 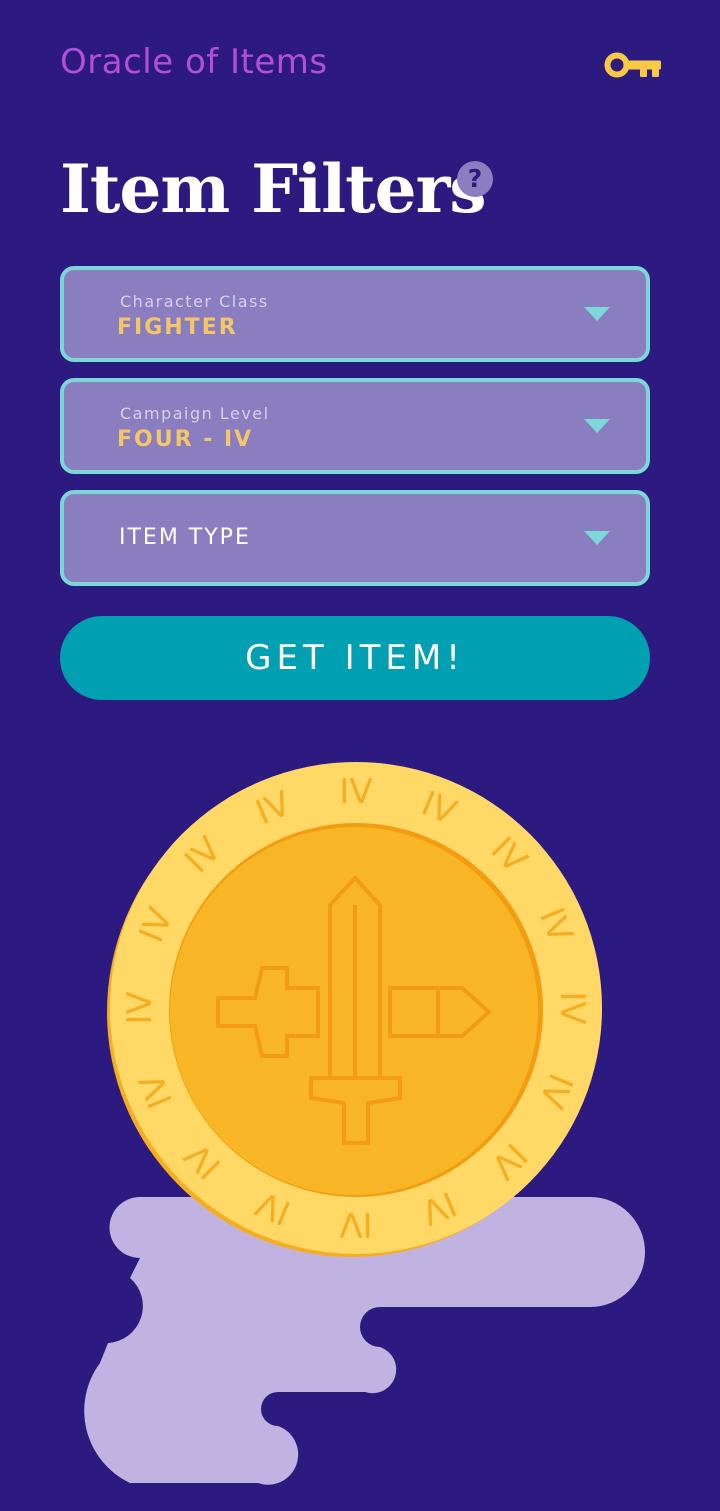 I want to click on item-type-select: ITEM TYPE, so click(x=355, y=538).